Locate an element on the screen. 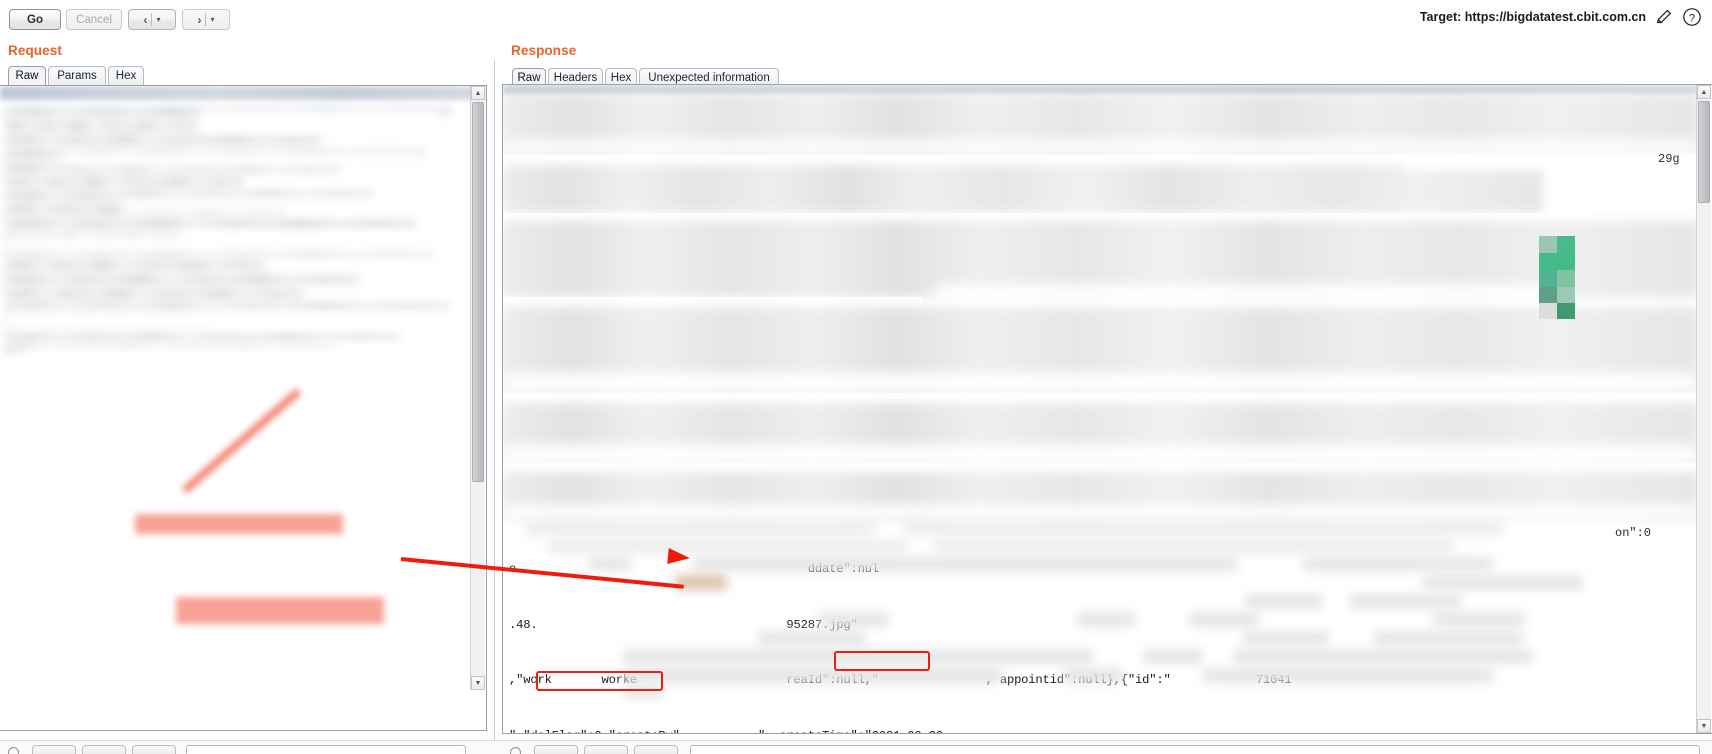 The image size is (1712, 754). go-button-label: Go is located at coordinates (35, 19).